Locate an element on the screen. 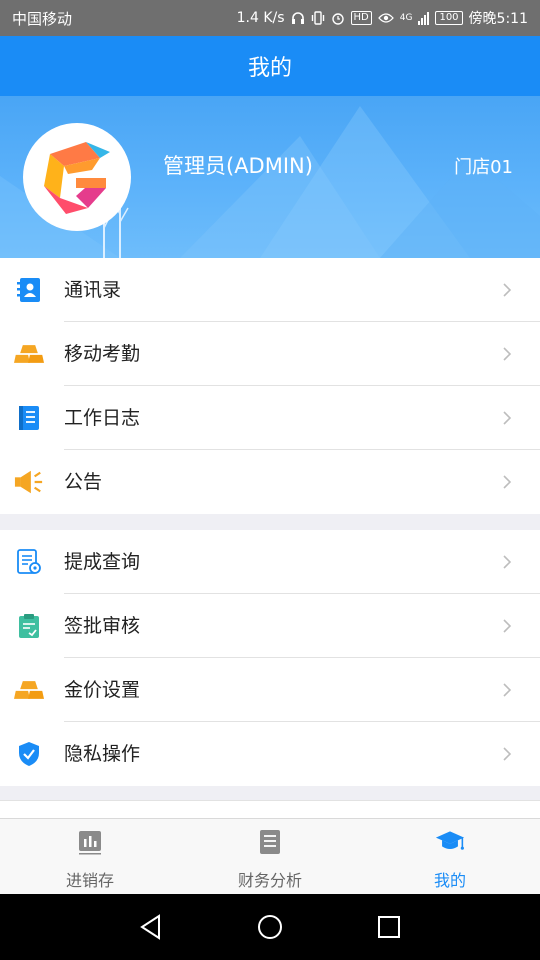  clipboard-check-icon is located at coordinates (29, 626).